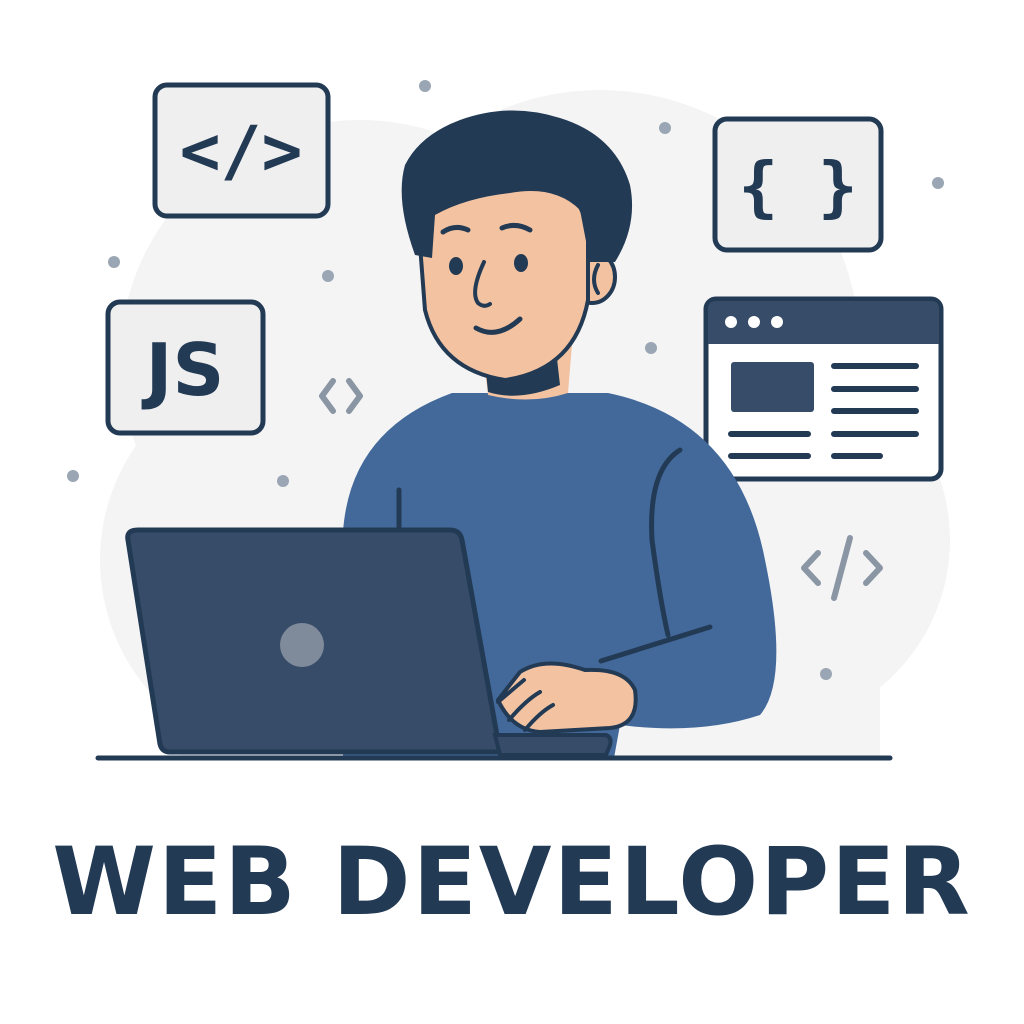 Image resolution: width=1024 pixels, height=1024 pixels. What do you see at coordinates (512, 882) in the screenshot?
I see `page-title: WEB DEVELOPER` at bounding box center [512, 882].